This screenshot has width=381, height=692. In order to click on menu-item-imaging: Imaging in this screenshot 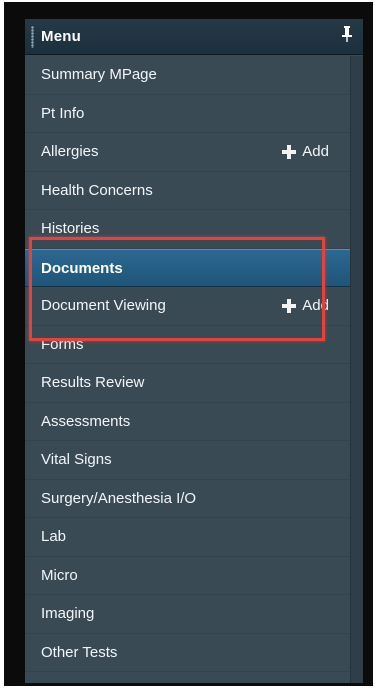, I will do `click(194, 614)`.